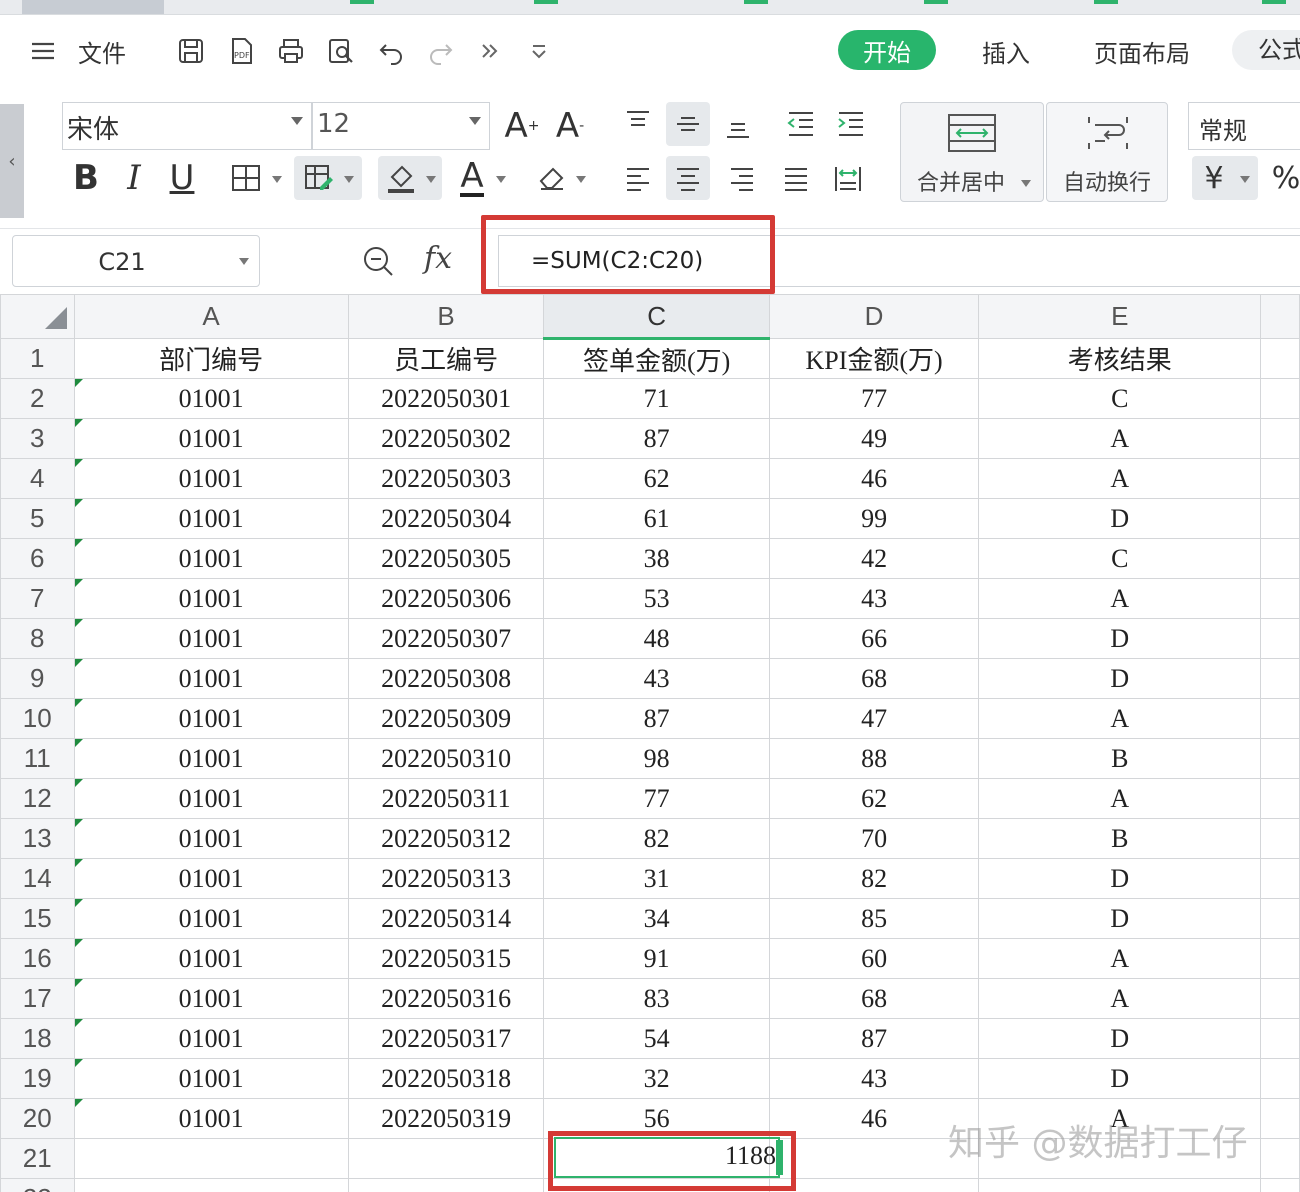 The width and height of the screenshot is (1300, 1192). What do you see at coordinates (874, 598) in the screenshot?
I see `cell: 43` at bounding box center [874, 598].